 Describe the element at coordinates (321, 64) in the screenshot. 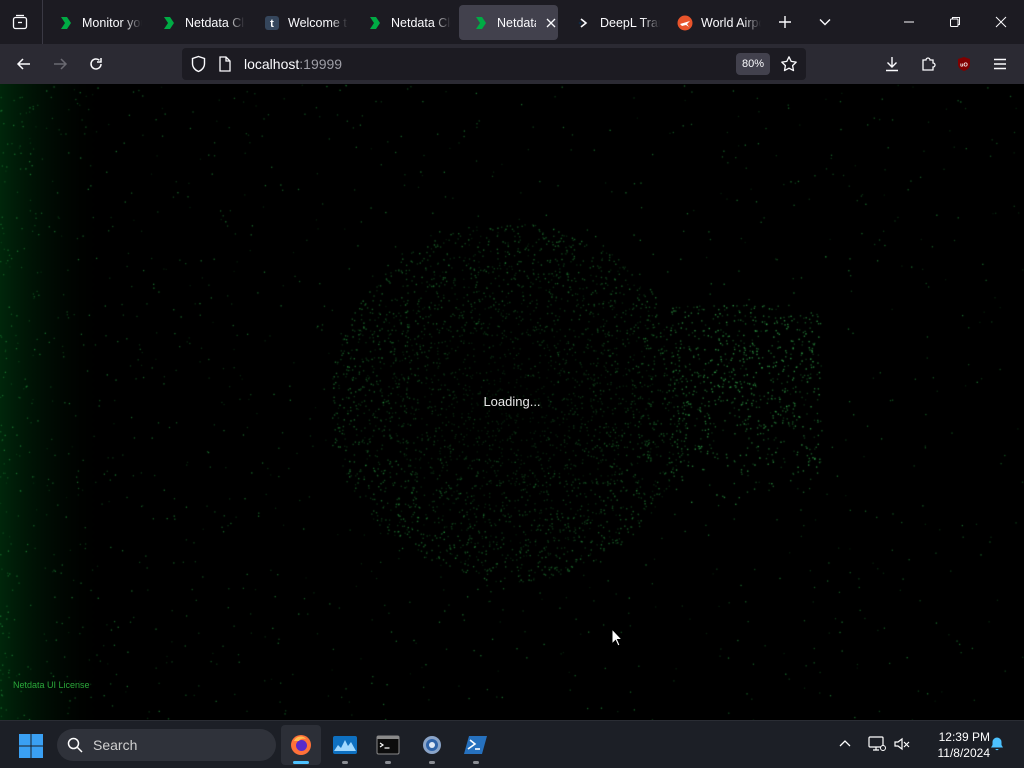

I see `url-port: :19999` at that location.